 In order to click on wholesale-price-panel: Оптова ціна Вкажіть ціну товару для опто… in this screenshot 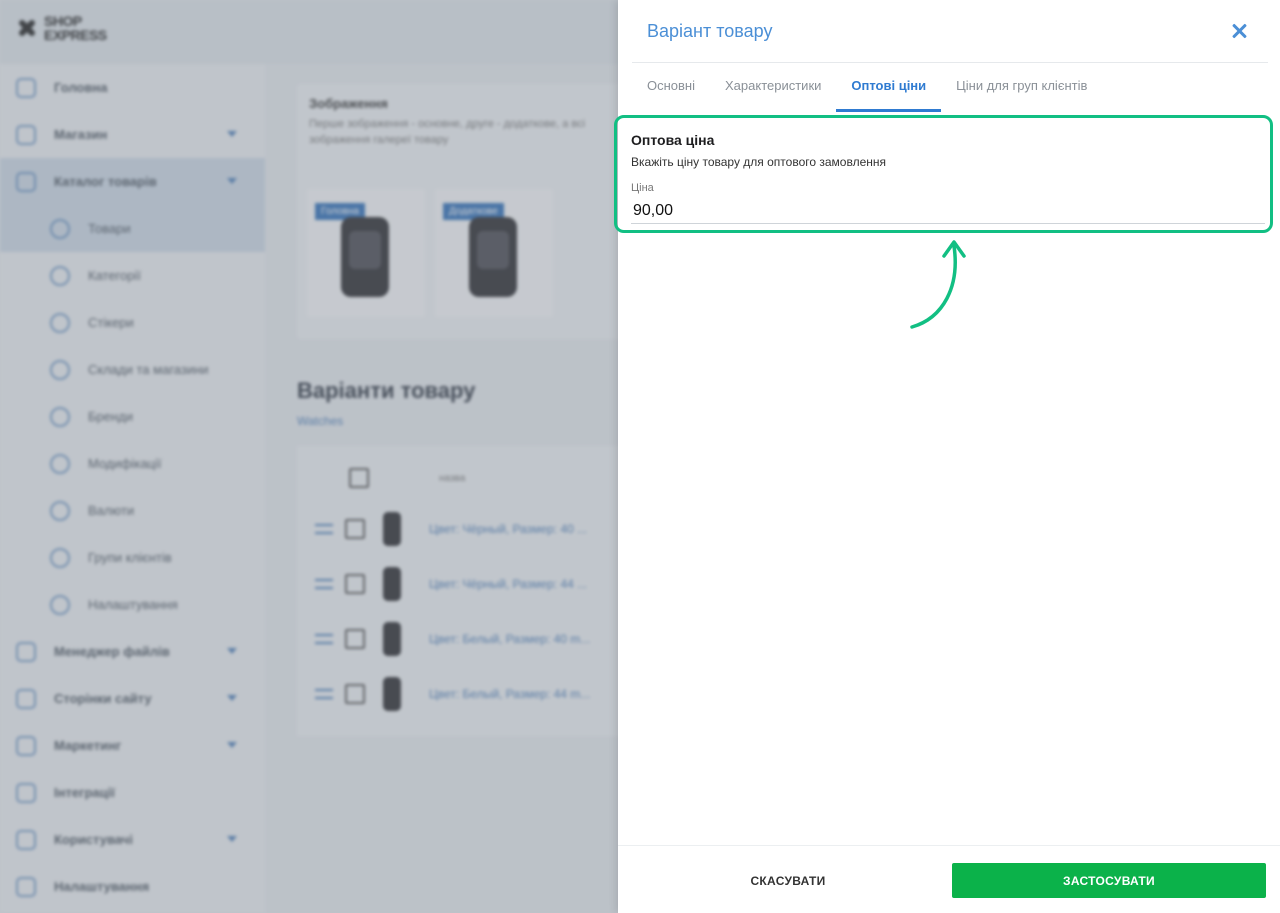, I will do `click(943, 174)`.